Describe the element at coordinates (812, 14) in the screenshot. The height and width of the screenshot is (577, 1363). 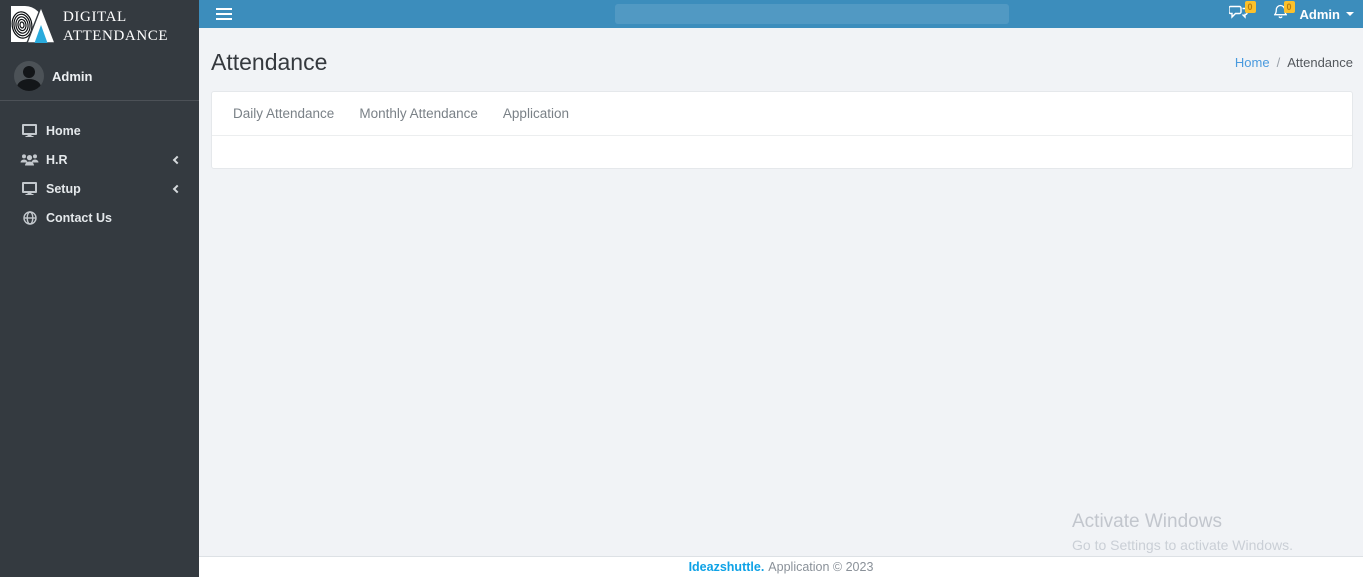
I see `topbar-search-input` at that location.